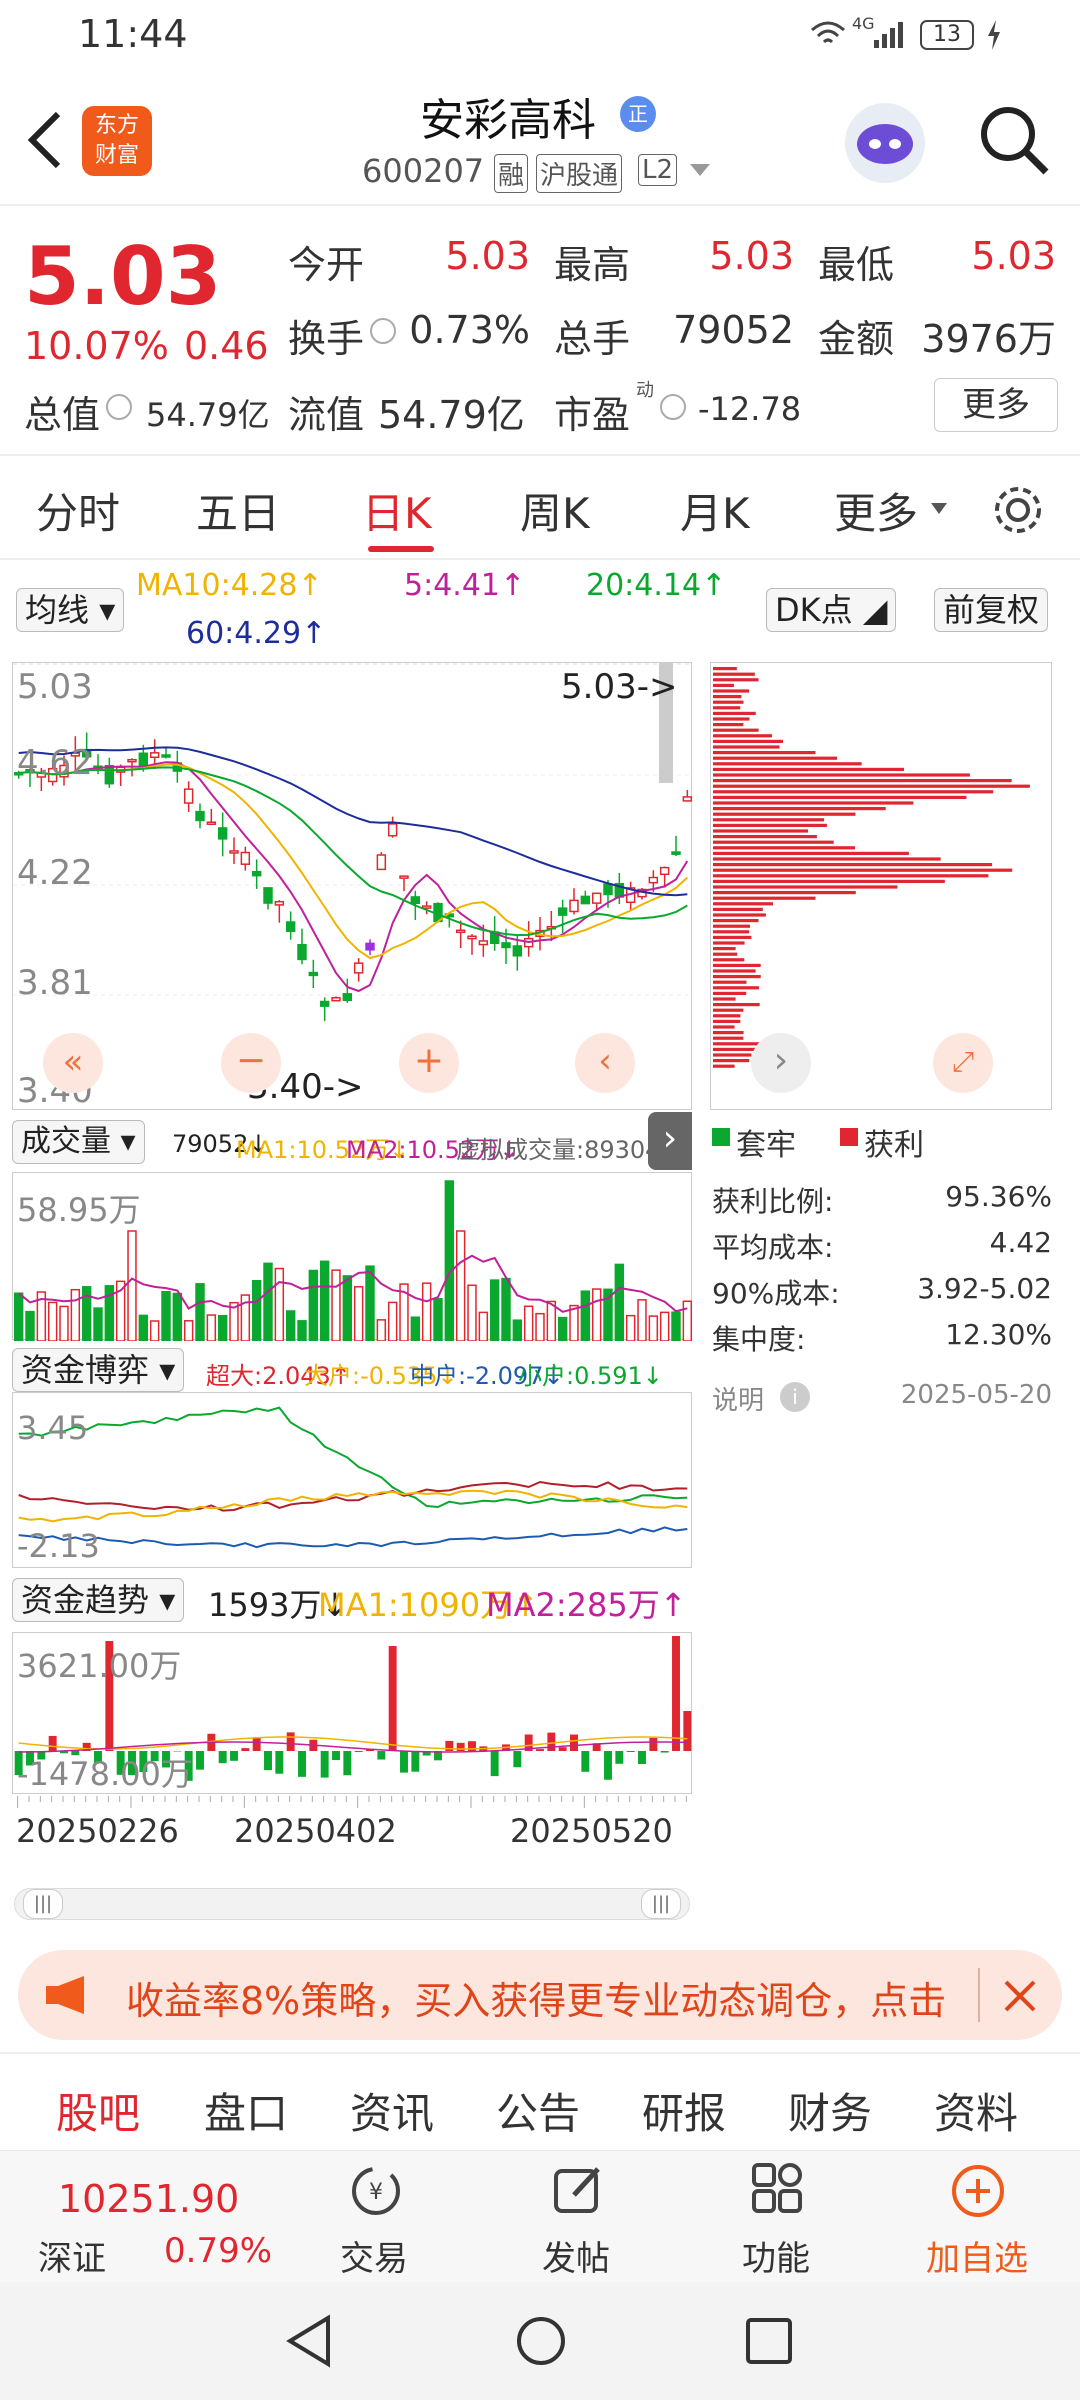 The image size is (1080, 2400). What do you see at coordinates (738, 1398) in the screenshot?
I see `chip-note-link: 说明` at bounding box center [738, 1398].